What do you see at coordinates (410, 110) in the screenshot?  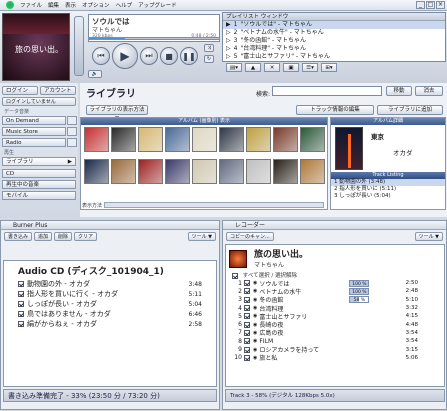 I see `add-to-library-button: ライブラリに追加` at bounding box center [410, 110].